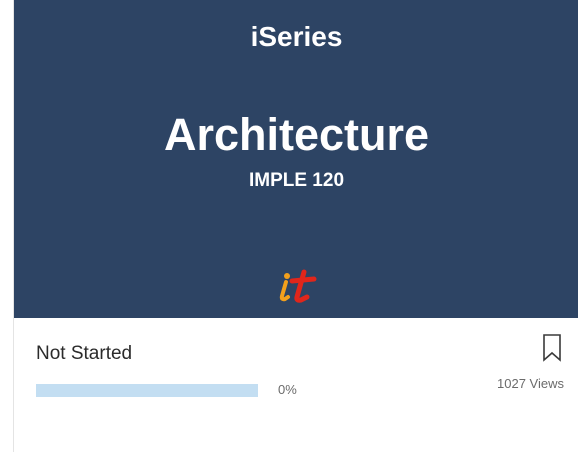 This screenshot has height=452, width=578. Describe the element at coordinates (530, 383) in the screenshot. I see `view-count: 1027 Views` at that location.